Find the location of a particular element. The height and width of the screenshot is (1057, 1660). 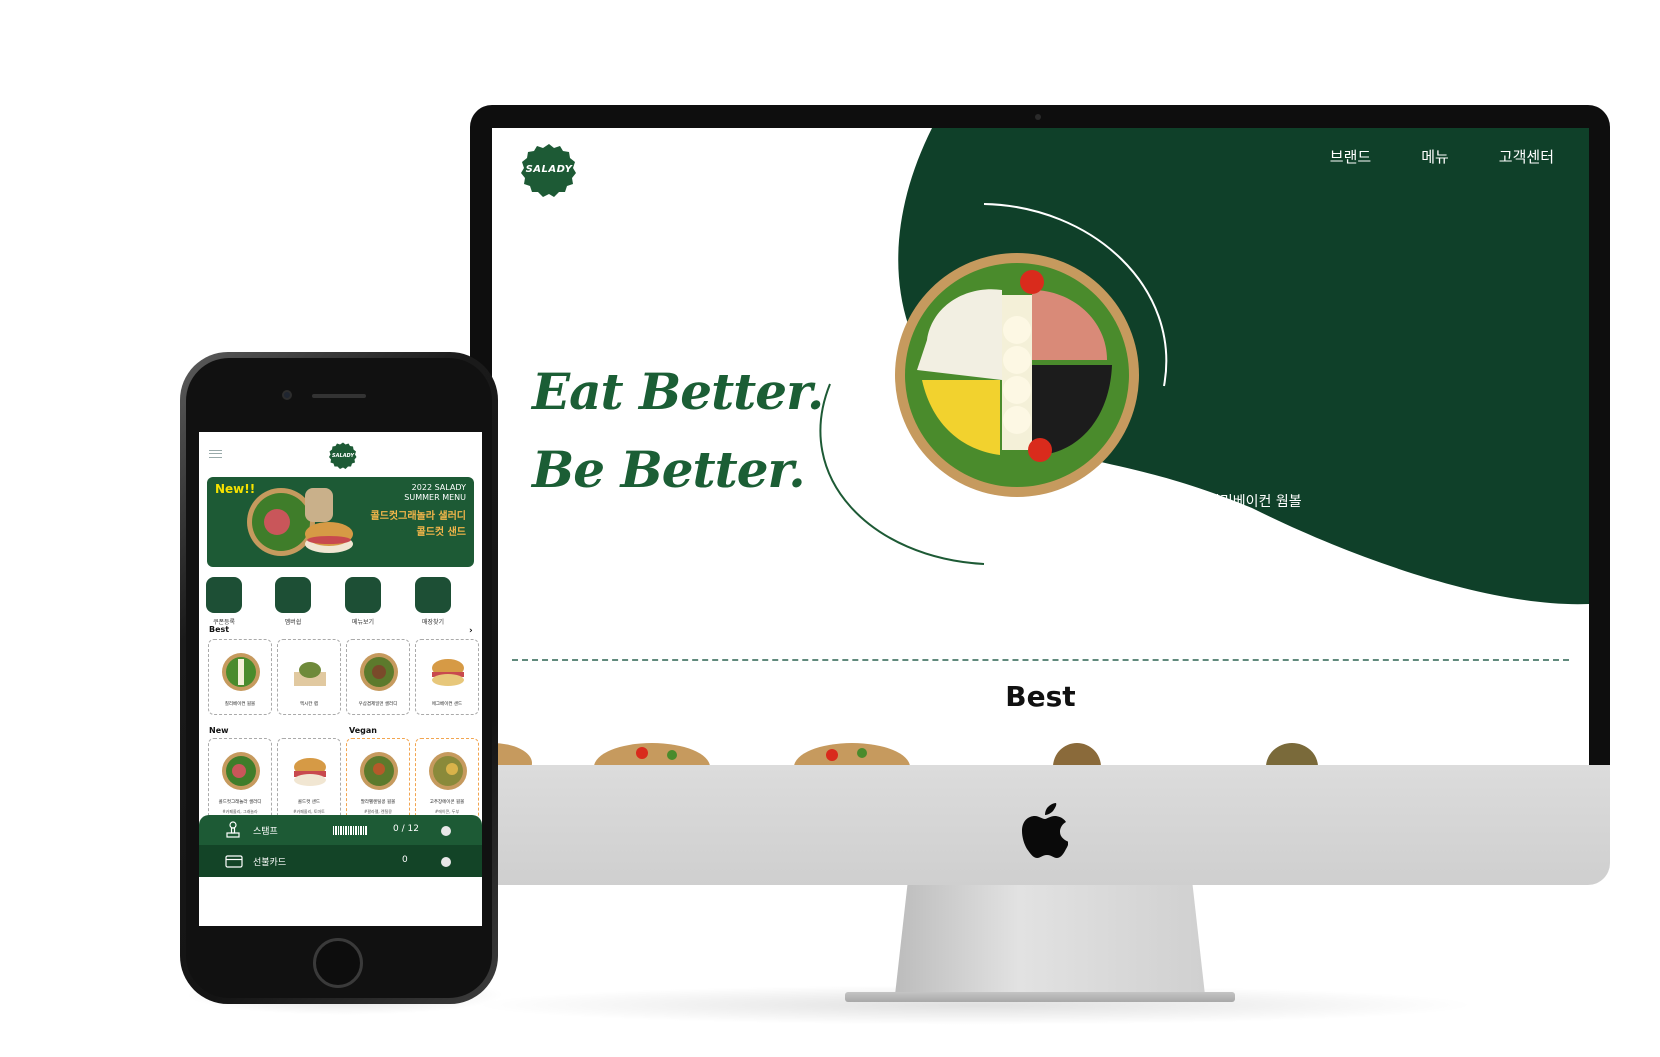

card-label: 우삼겹제일먼 샐러디 is located at coordinates (378, 704).